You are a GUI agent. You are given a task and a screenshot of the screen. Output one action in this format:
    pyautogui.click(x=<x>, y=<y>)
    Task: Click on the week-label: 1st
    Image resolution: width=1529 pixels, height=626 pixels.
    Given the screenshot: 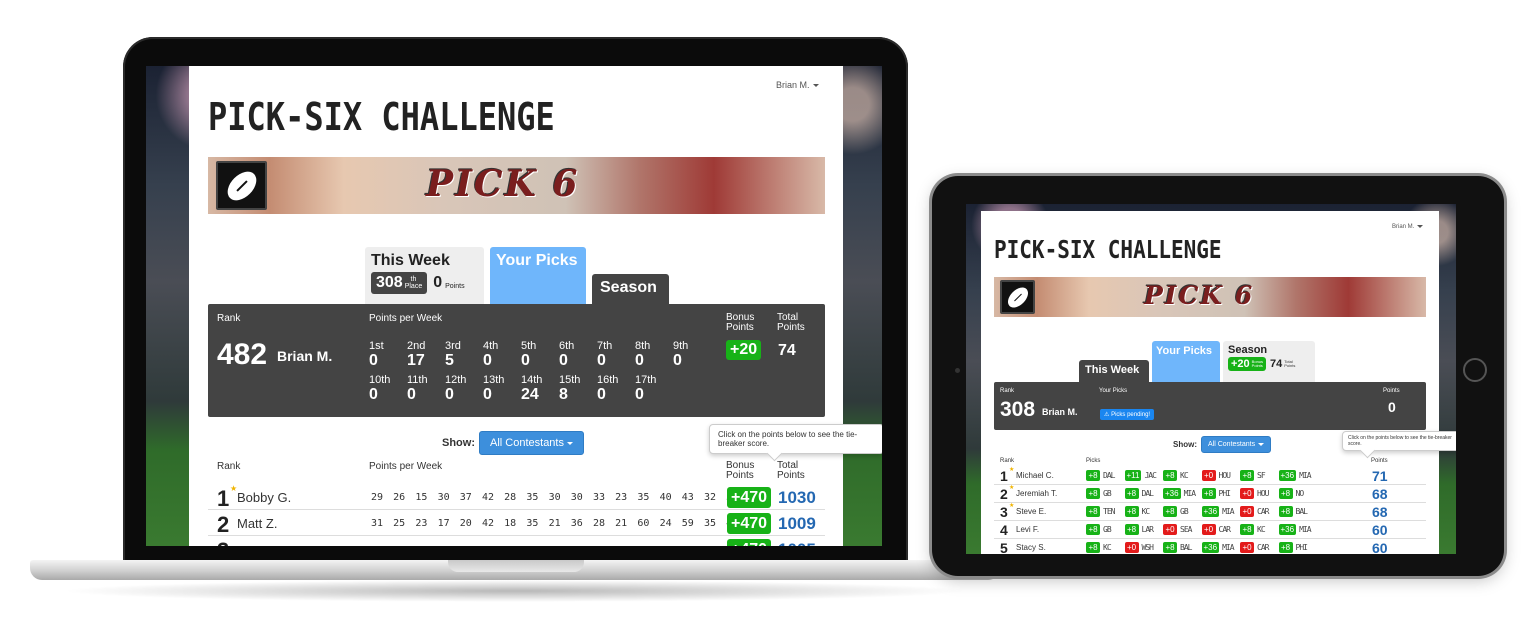 What is the action you would take?
    pyautogui.click(x=376, y=346)
    